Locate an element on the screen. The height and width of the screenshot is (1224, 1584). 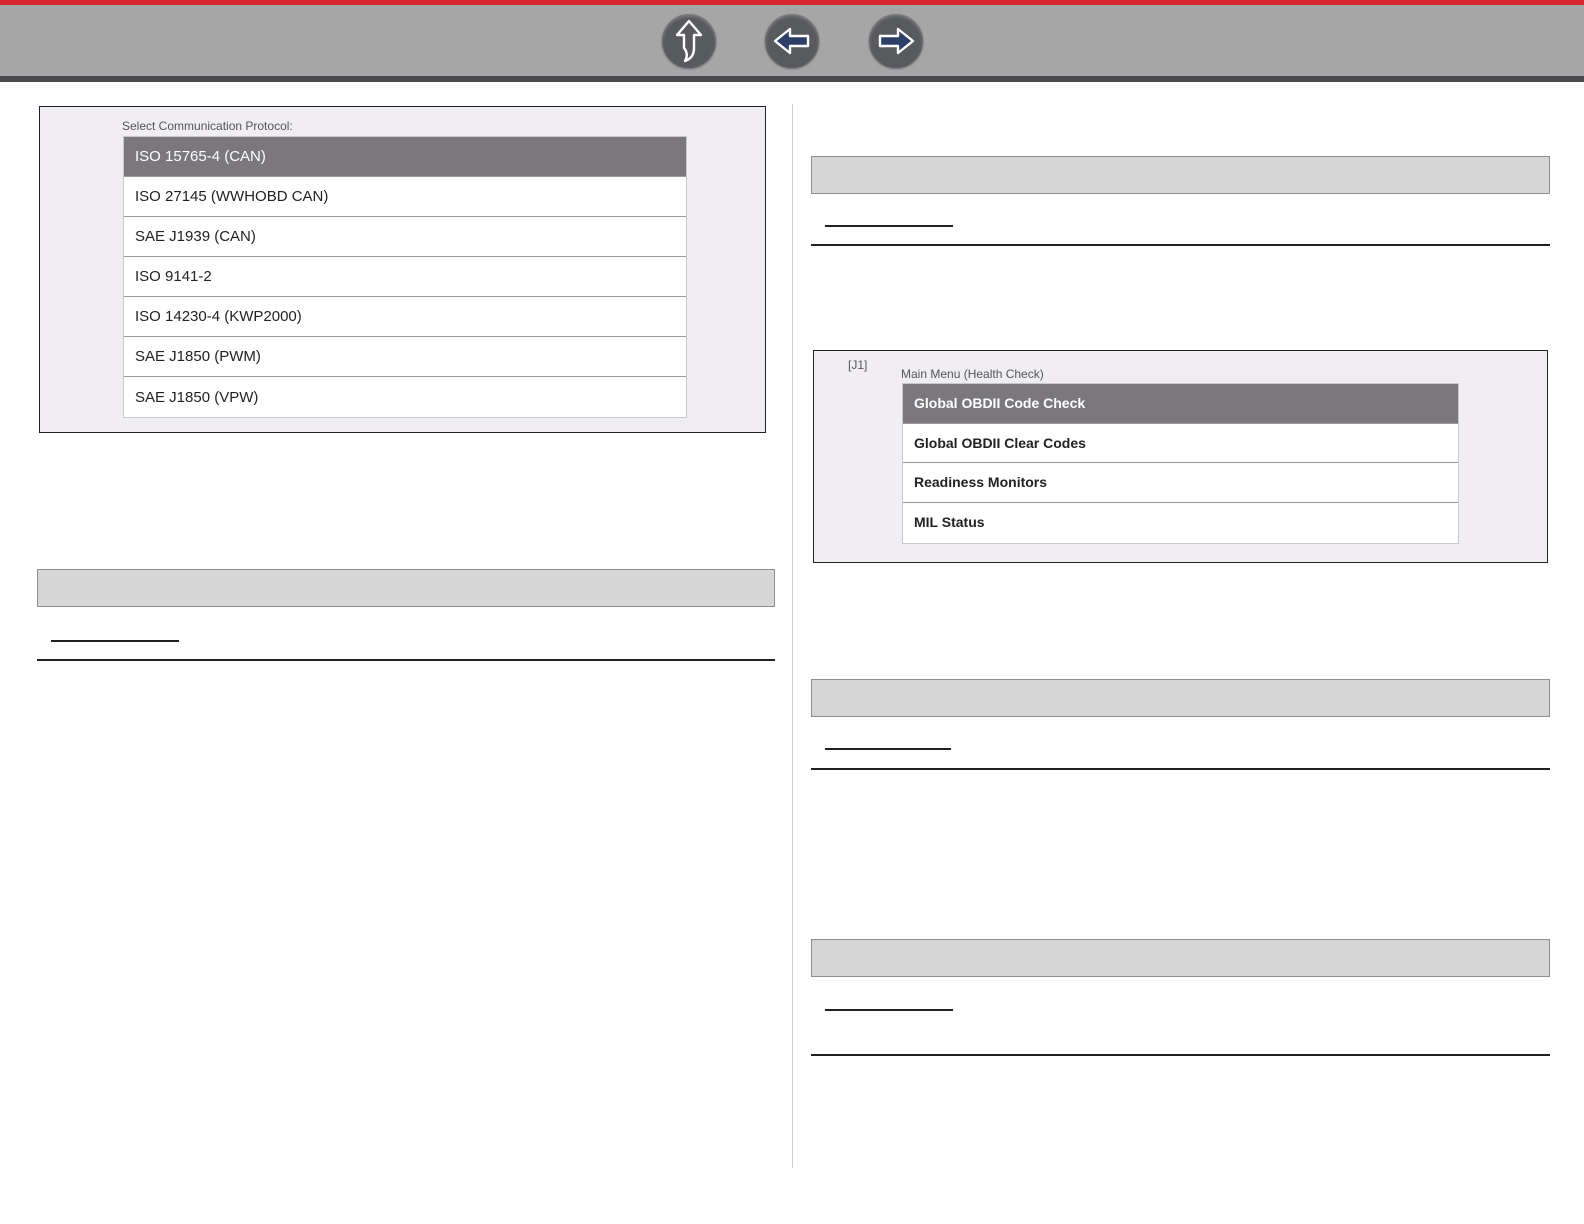
protocol-item-label: ISO 15765-4 (CAN) is located at coordinates (200, 156).